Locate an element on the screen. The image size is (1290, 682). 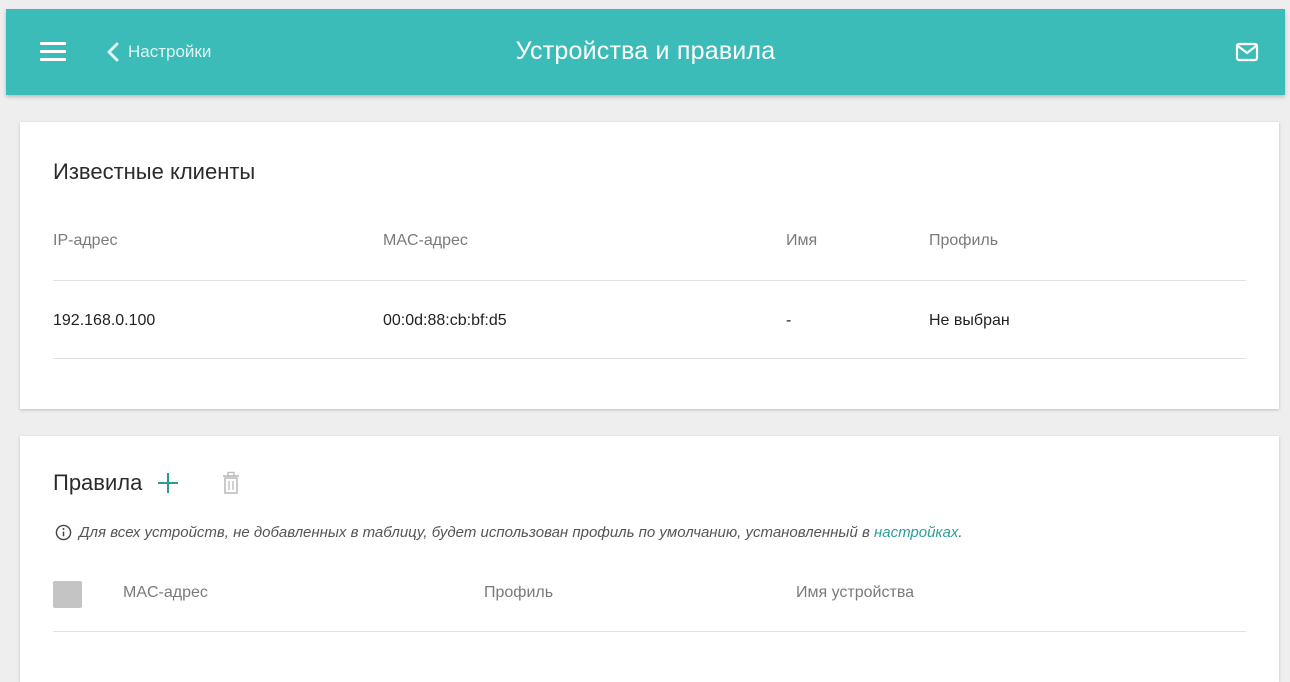
plus-icon is located at coordinates (168, 483).